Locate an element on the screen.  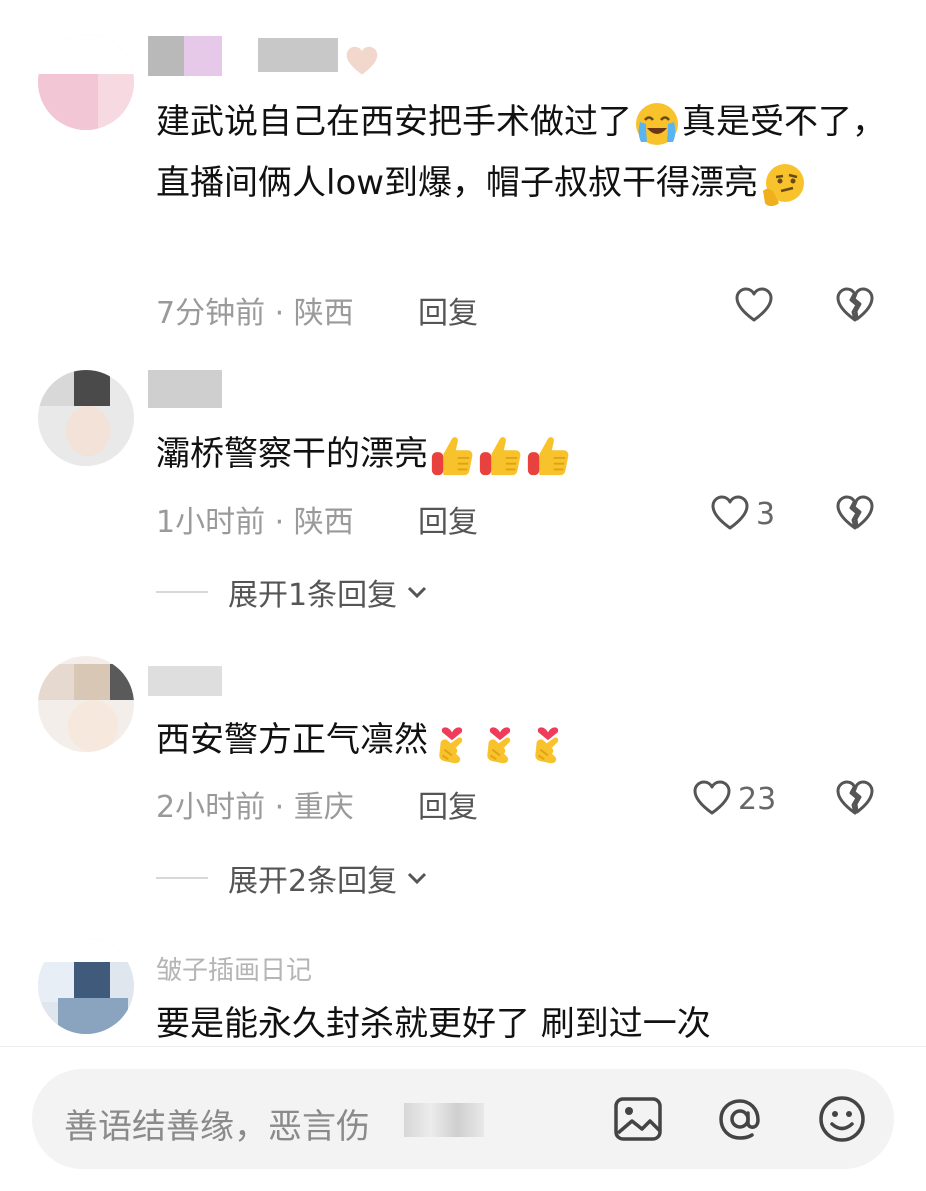
comment-time-location: 1小时前 · 陕西 is located at coordinates (255, 522).